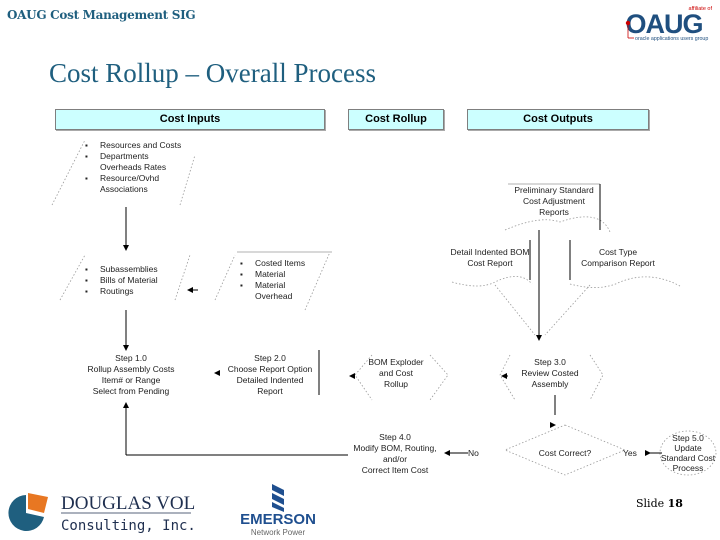  What do you see at coordinates (650, 503) in the screenshot?
I see `slide-prefix: Slide` at bounding box center [650, 503].